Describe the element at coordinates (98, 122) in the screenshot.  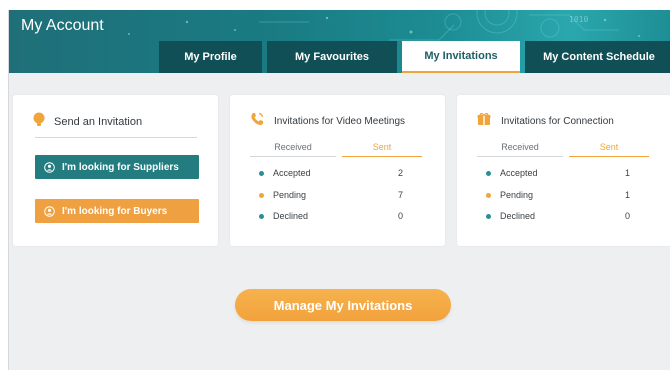
I see `send-invitation-title: Send an Invitation` at that location.